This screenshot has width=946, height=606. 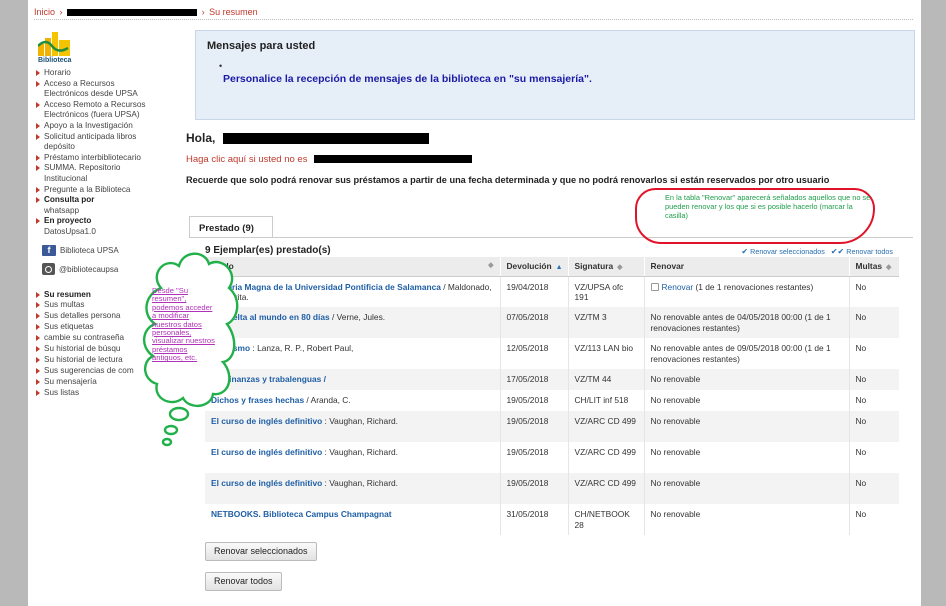 I want to click on library-logo, so click(x=54, y=43).